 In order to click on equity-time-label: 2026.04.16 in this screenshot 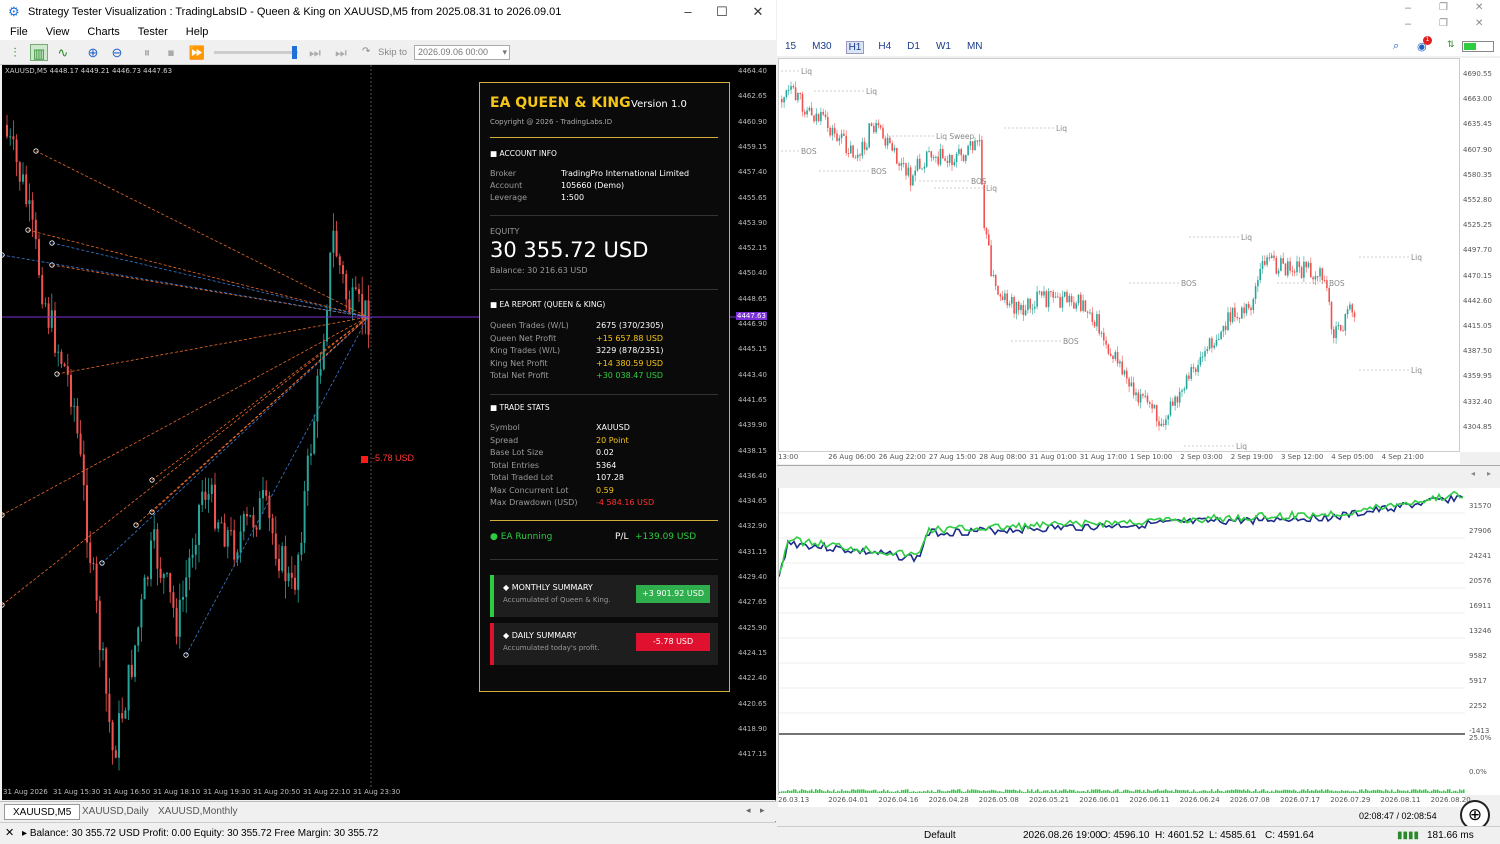, I will do `click(898, 800)`.